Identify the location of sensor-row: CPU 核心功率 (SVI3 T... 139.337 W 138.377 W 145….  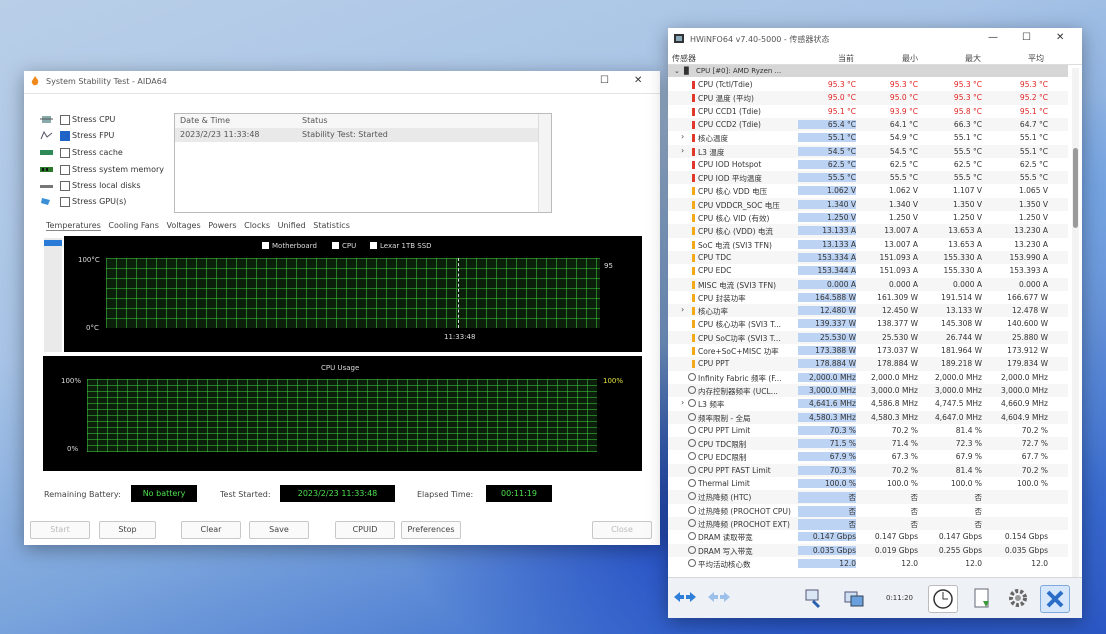
(868, 323).